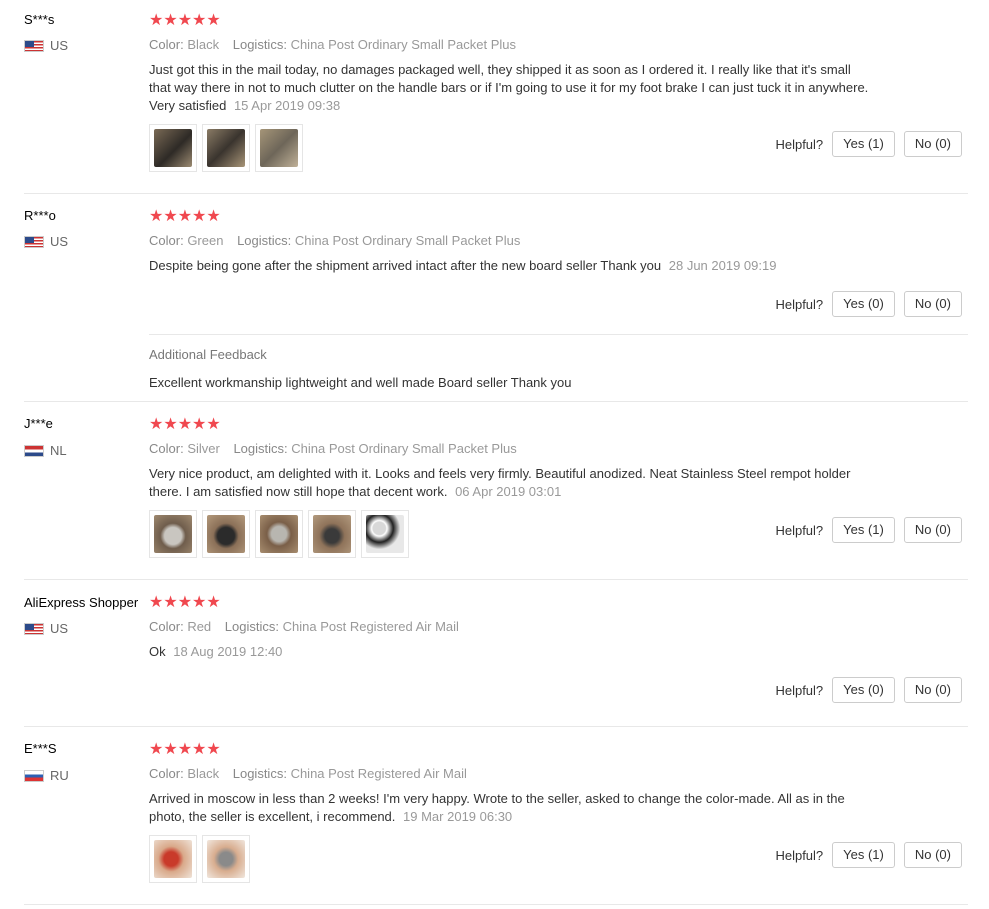 This screenshot has width=989, height=909. What do you see at coordinates (38, 423) in the screenshot?
I see `reviewer-name: J***e` at bounding box center [38, 423].